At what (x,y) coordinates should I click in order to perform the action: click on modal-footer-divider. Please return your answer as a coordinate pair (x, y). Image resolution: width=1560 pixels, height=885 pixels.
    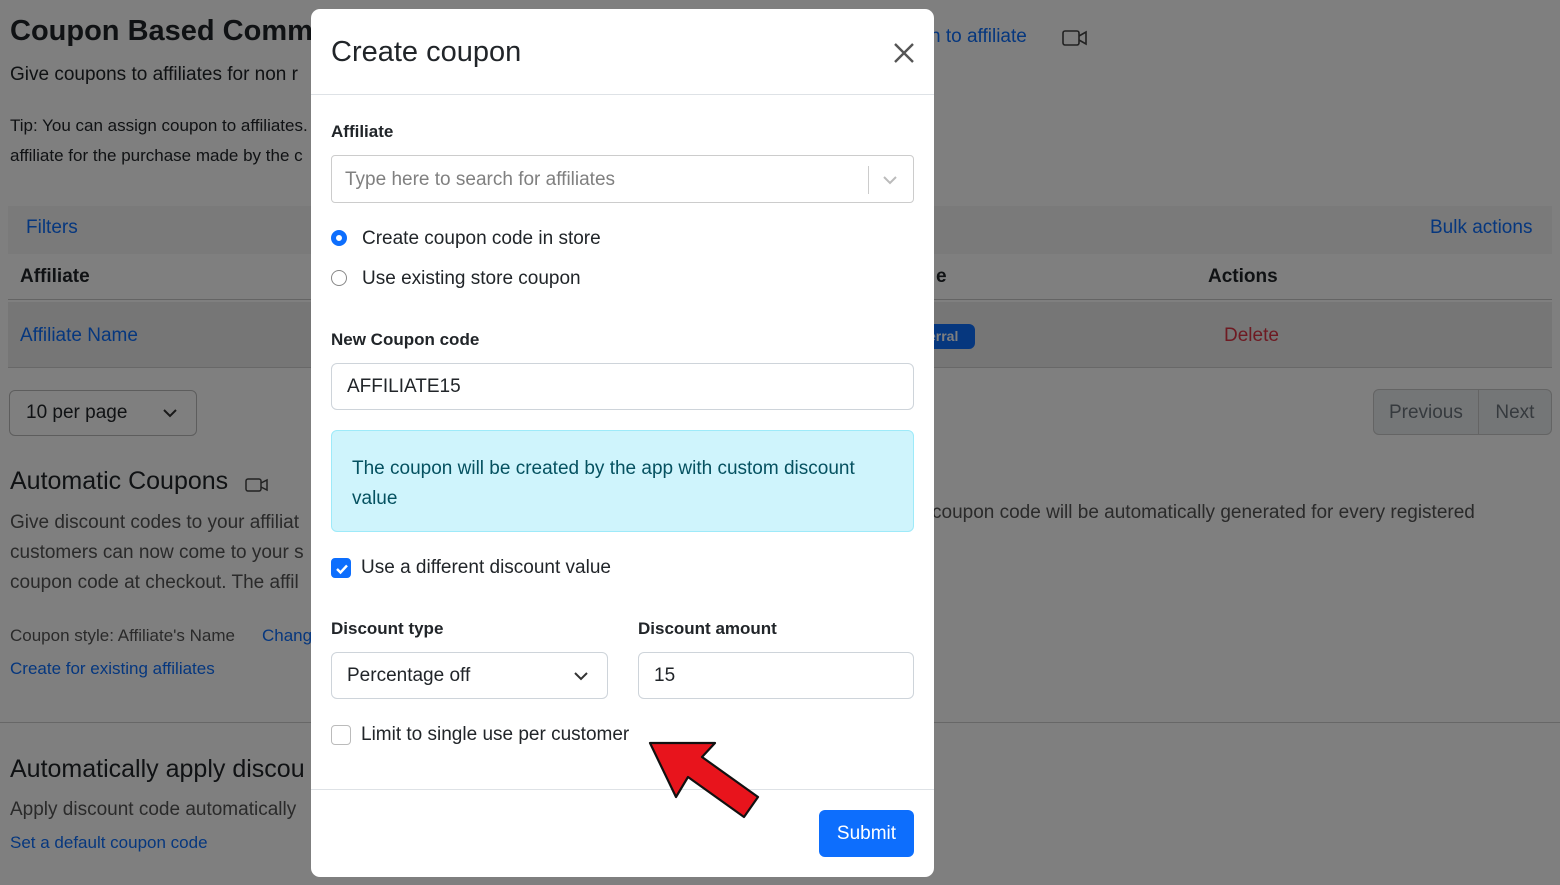
    Looking at the image, I should click on (622, 789).